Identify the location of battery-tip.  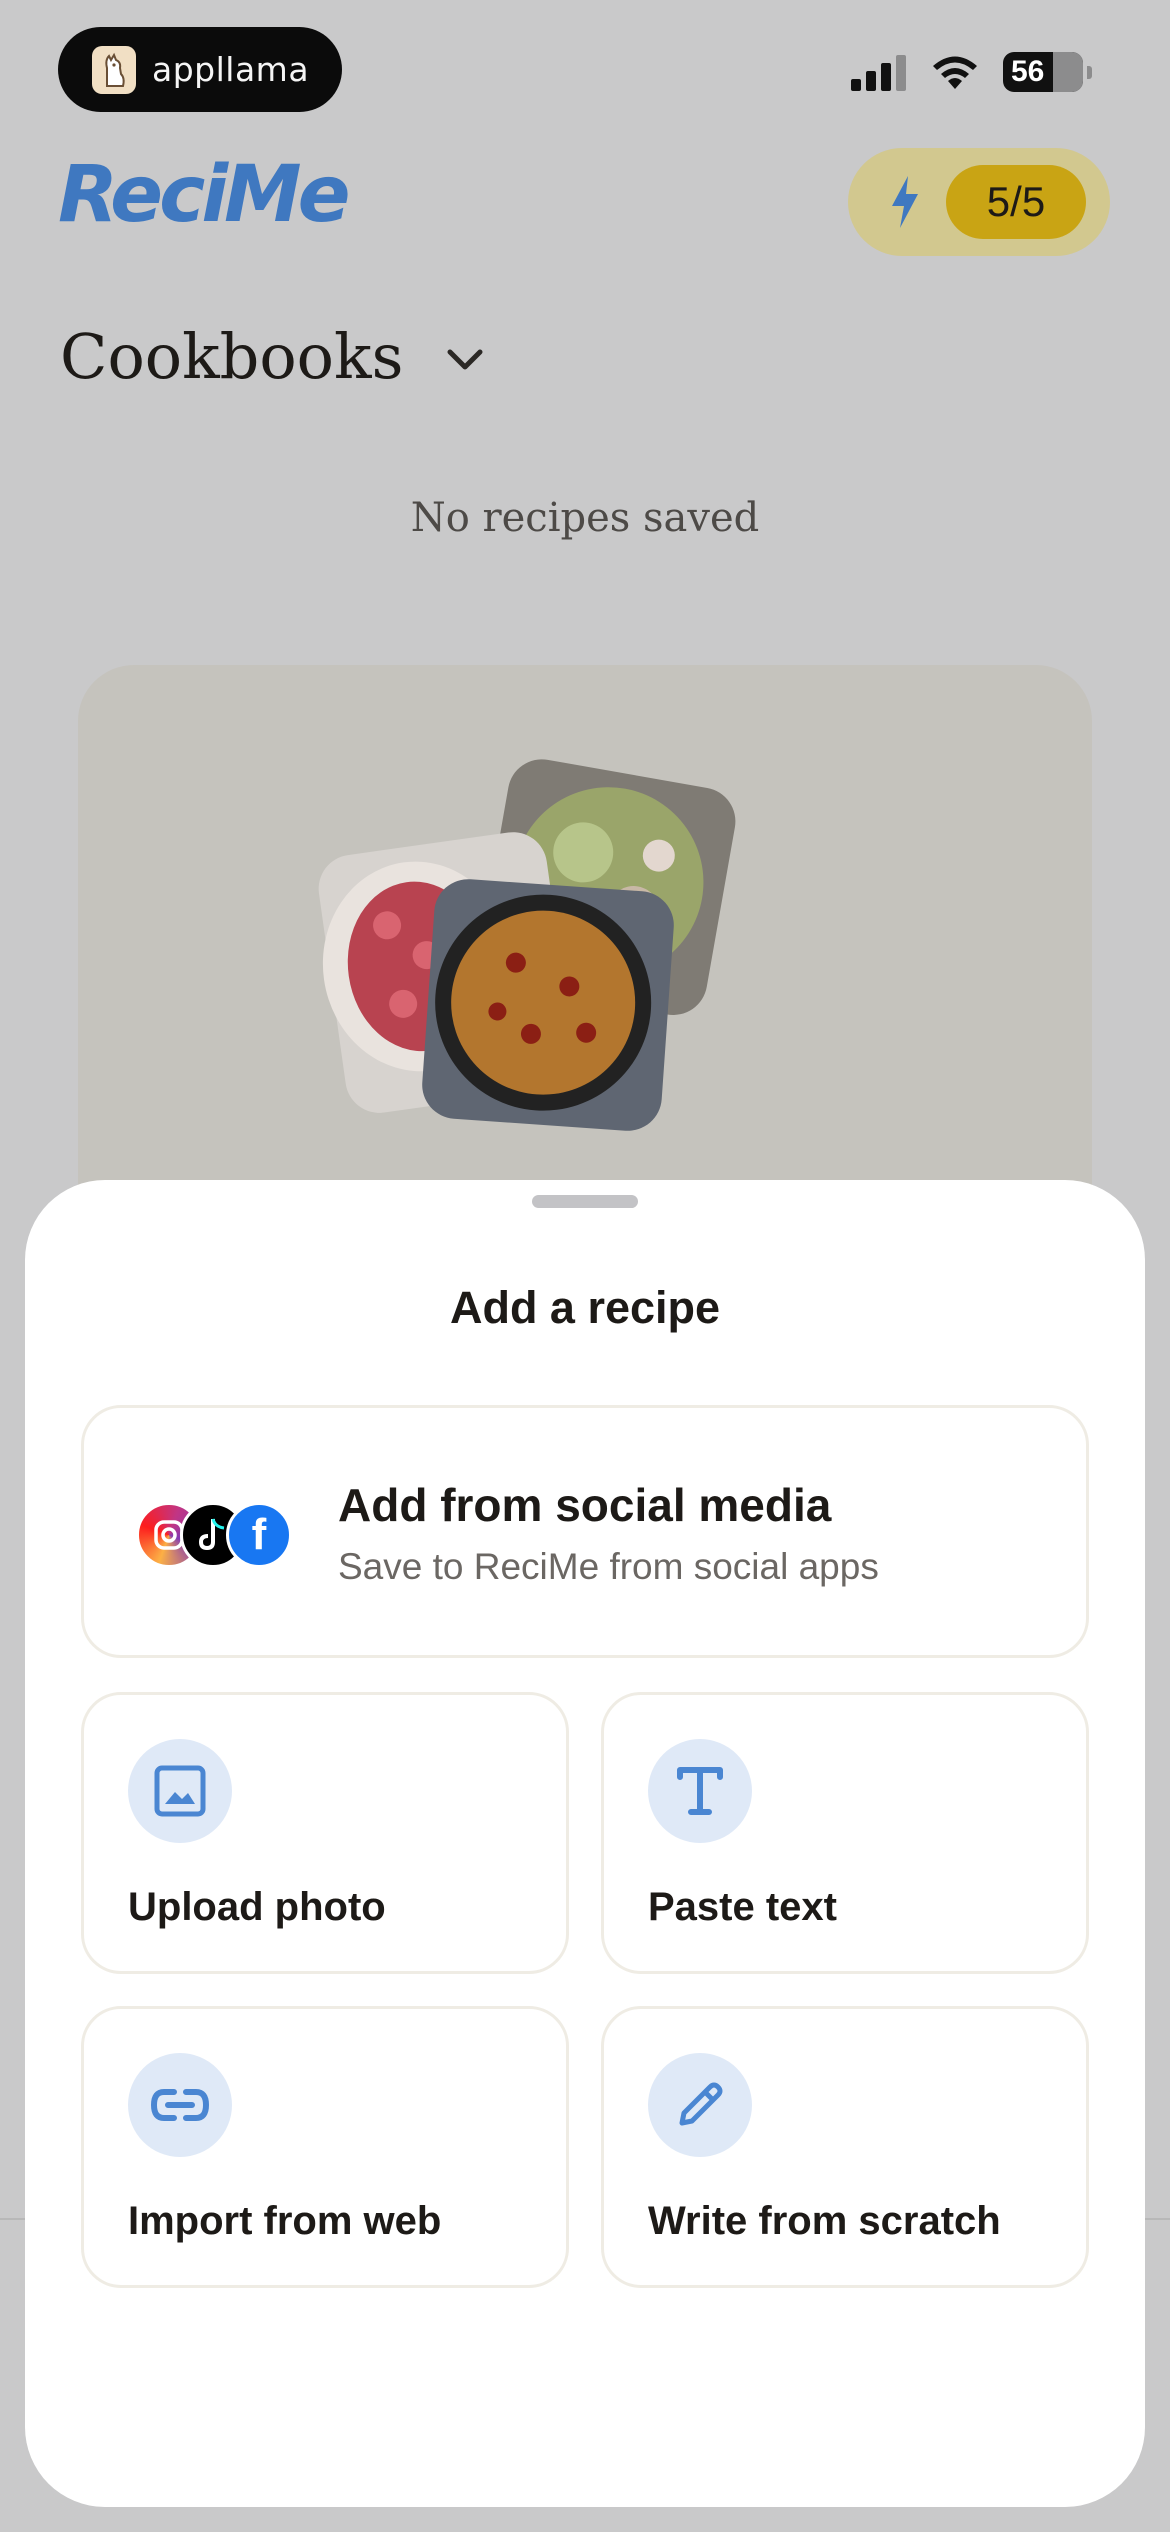
(1089, 72).